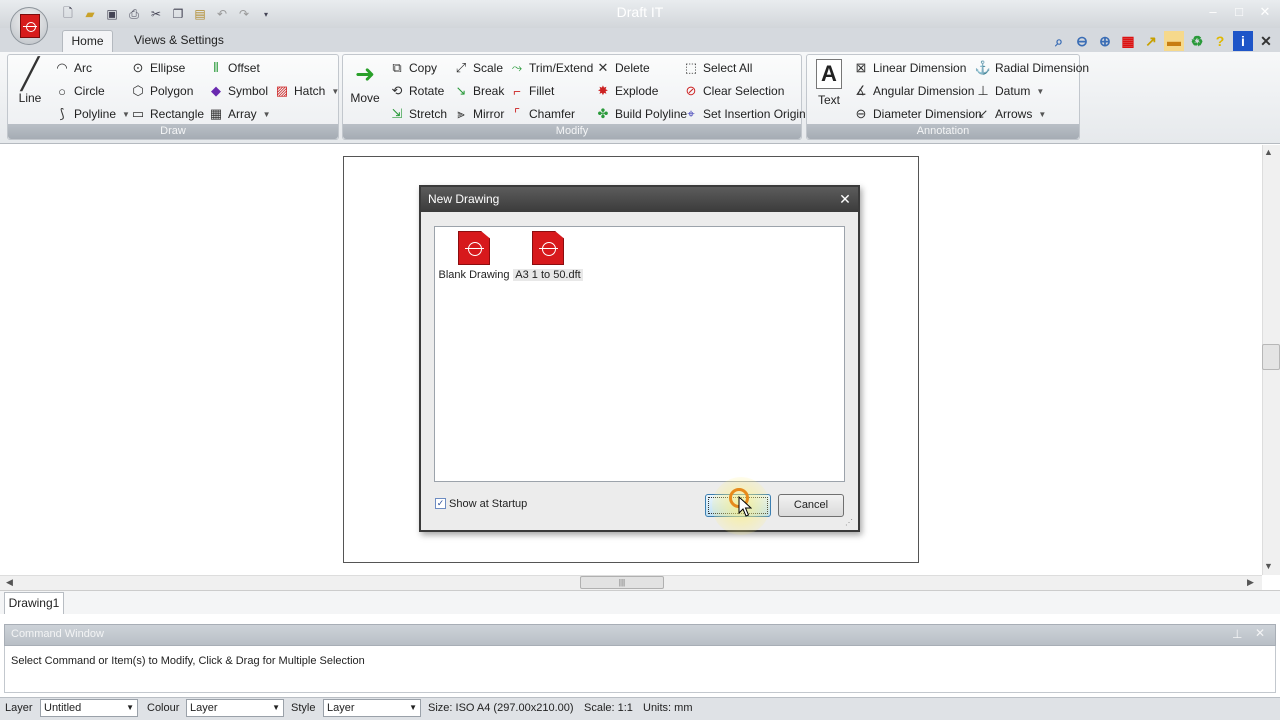 The height and width of the screenshot is (720, 1280). I want to click on radial-dimension-icon: ⚓, so click(983, 67).